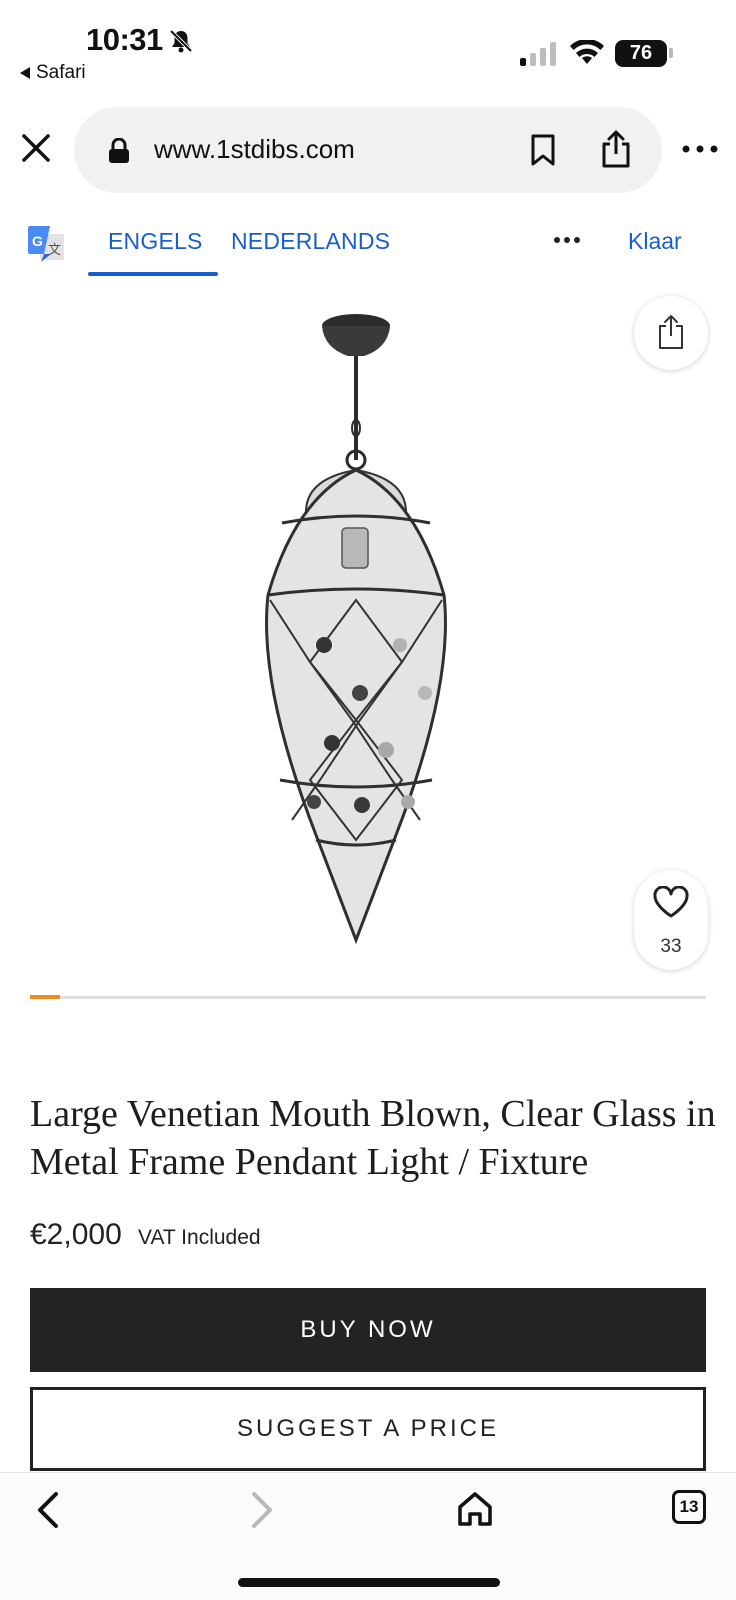 This screenshot has width=736, height=1600. What do you see at coordinates (76, 1234) in the screenshot?
I see `product-price: €2,000` at bounding box center [76, 1234].